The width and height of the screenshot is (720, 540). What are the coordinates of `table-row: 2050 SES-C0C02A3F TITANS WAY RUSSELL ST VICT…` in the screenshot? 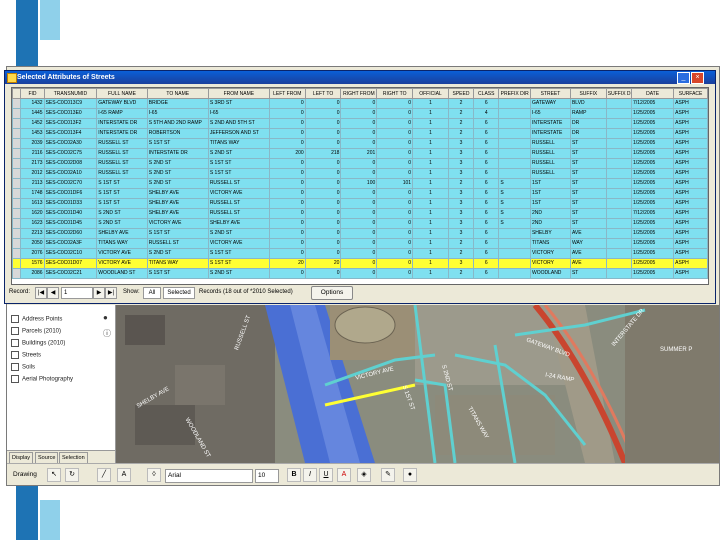 It's located at (360, 243).